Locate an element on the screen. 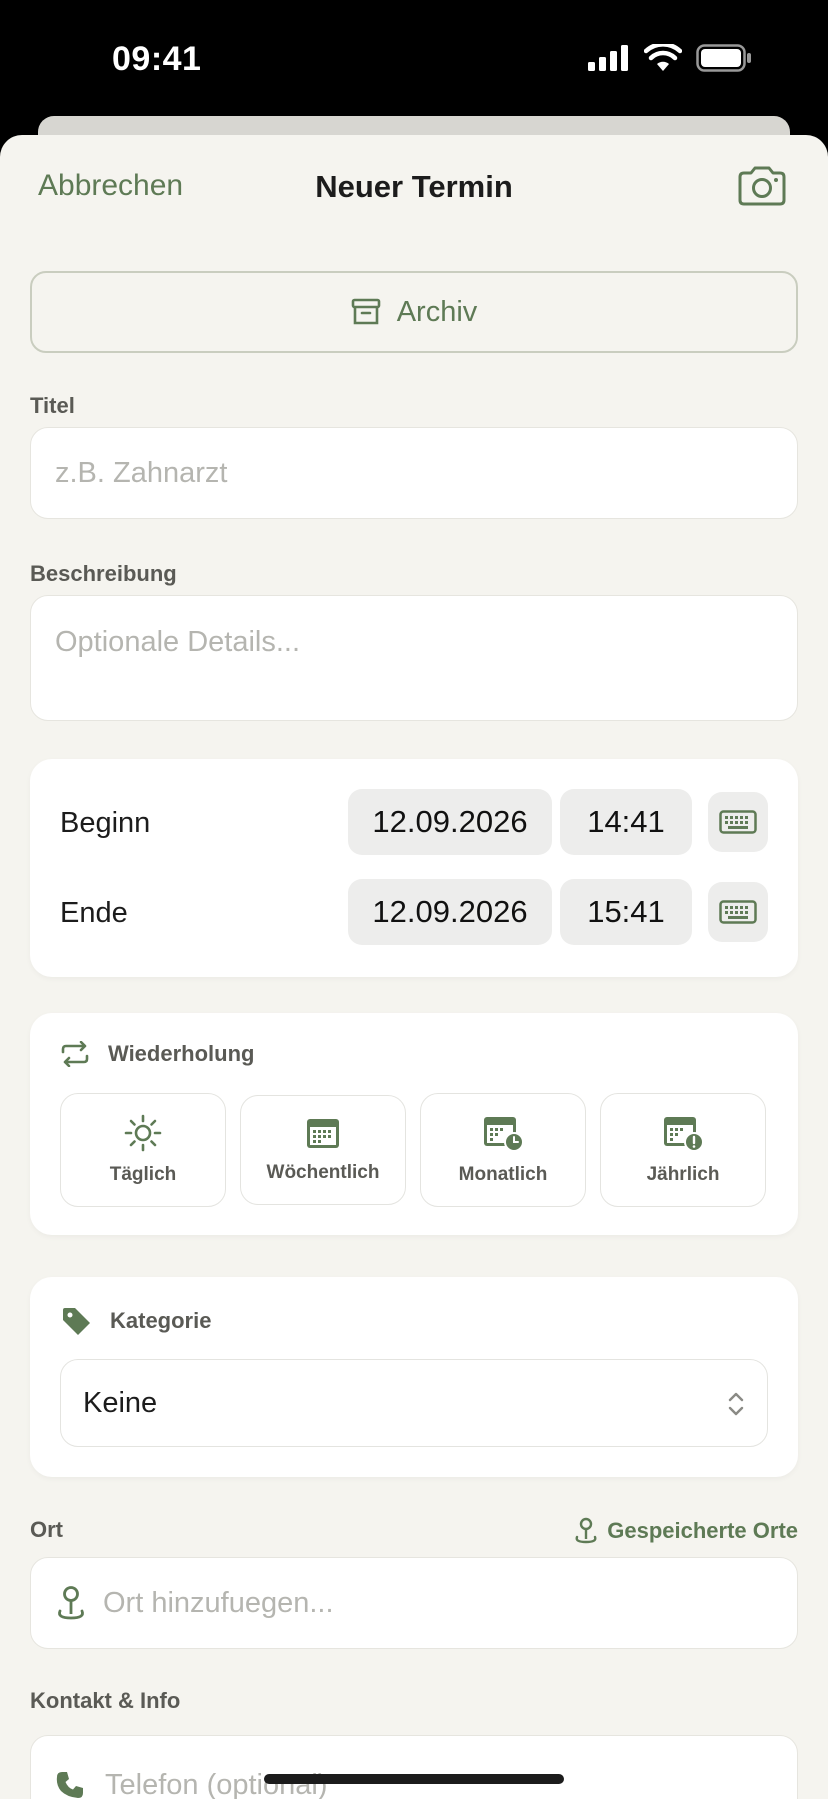  repeat-header: Wiederholung is located at coordinates (157, 1054).